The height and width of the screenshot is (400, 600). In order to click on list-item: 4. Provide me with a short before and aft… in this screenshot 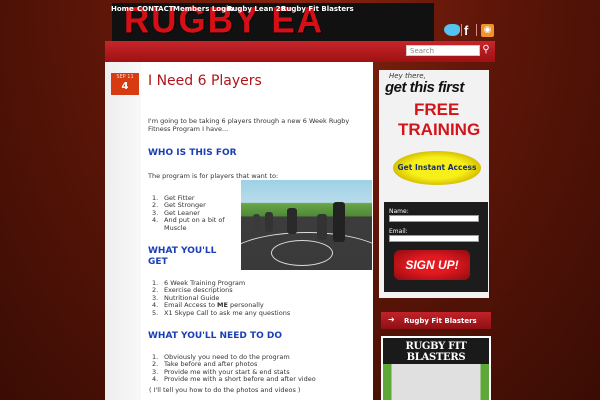, I will do `click(234, 379)`.